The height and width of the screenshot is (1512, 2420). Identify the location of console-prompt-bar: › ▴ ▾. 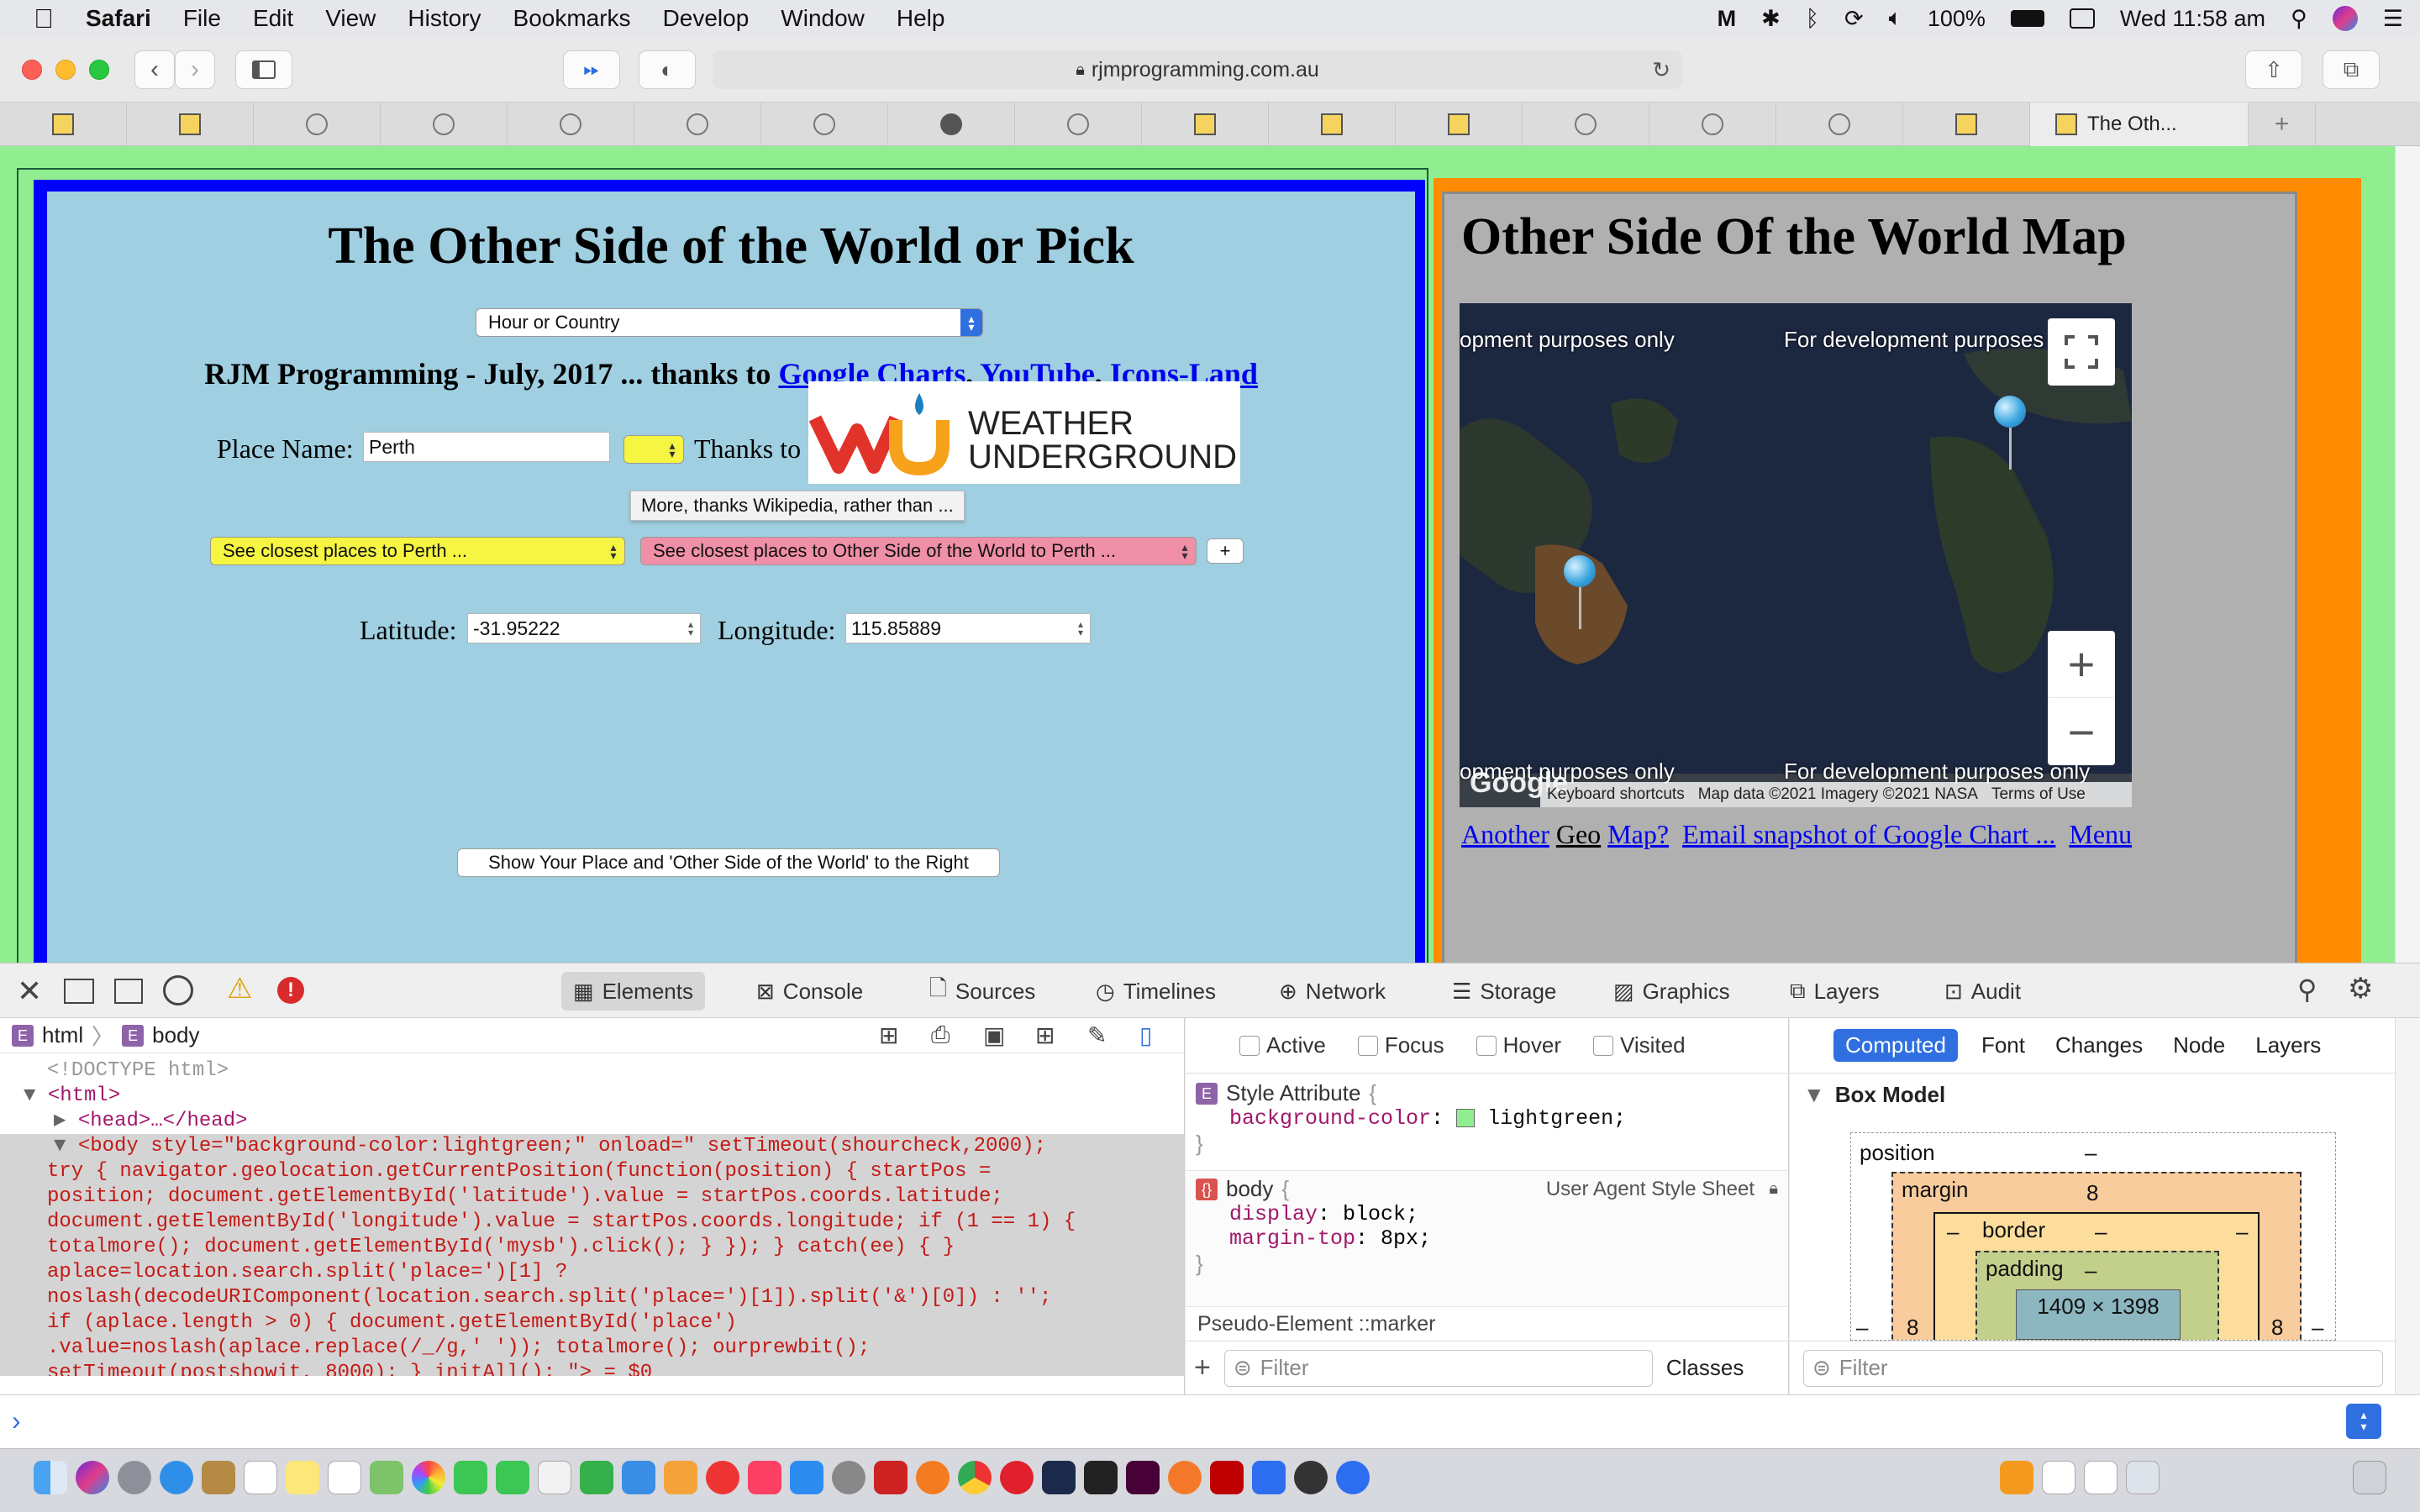
(1210, 1421).